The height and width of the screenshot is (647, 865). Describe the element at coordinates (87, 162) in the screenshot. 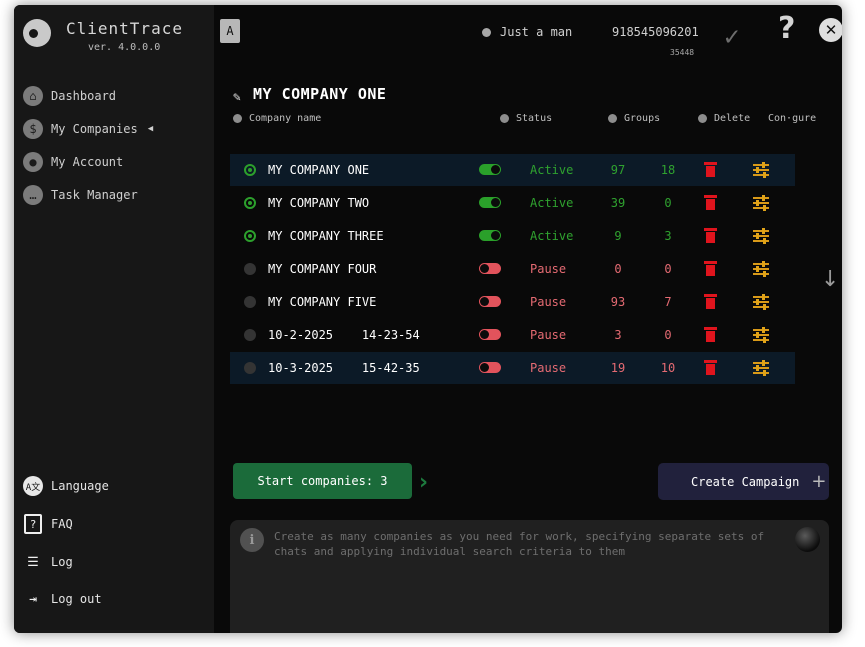

I see `sidebar-item-label: My Account` at that location.